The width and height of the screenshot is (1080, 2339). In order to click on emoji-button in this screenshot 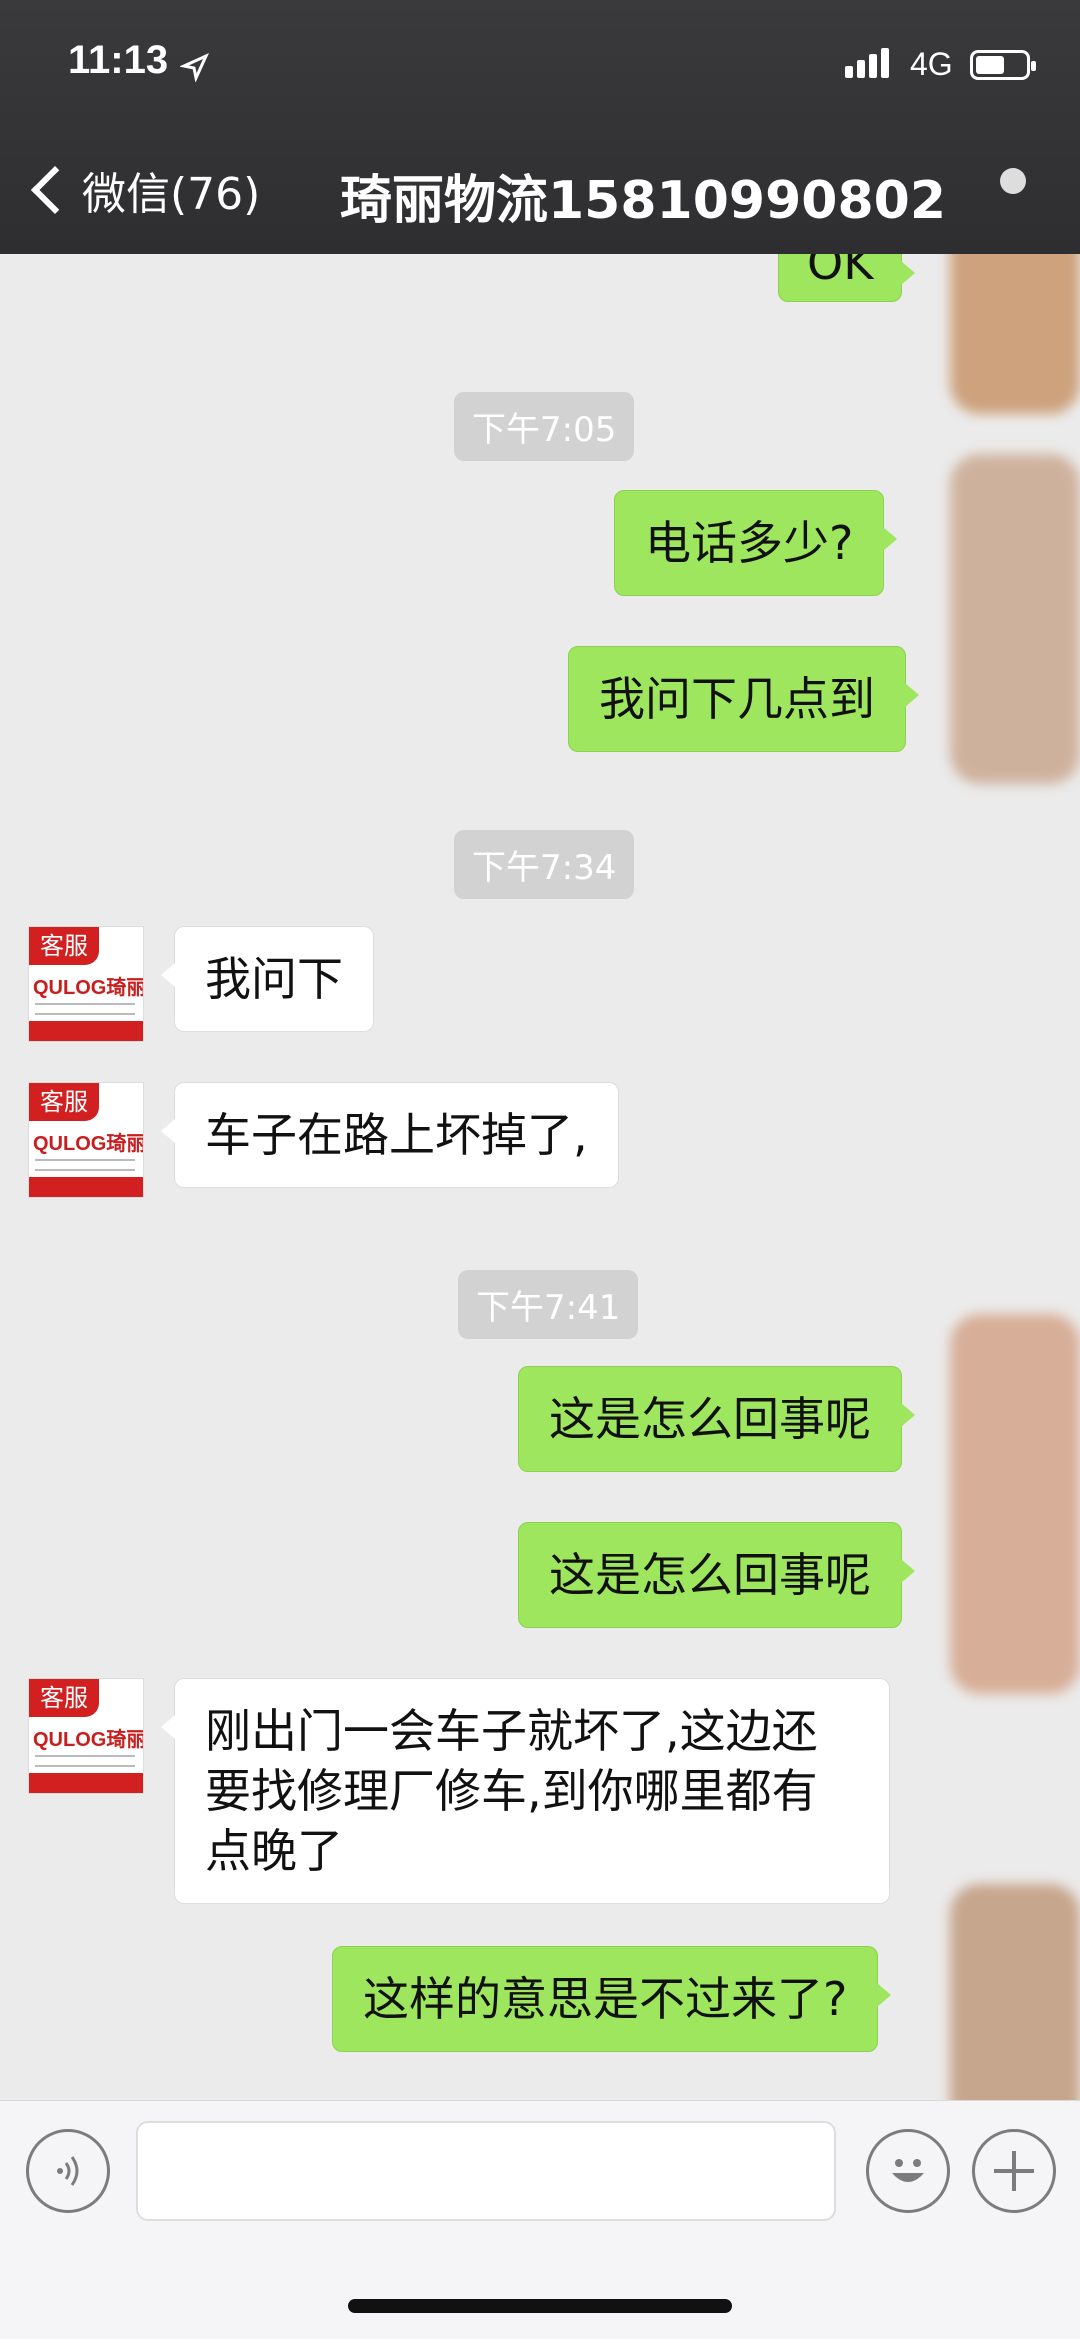, I will do `click(908, 2171)`.